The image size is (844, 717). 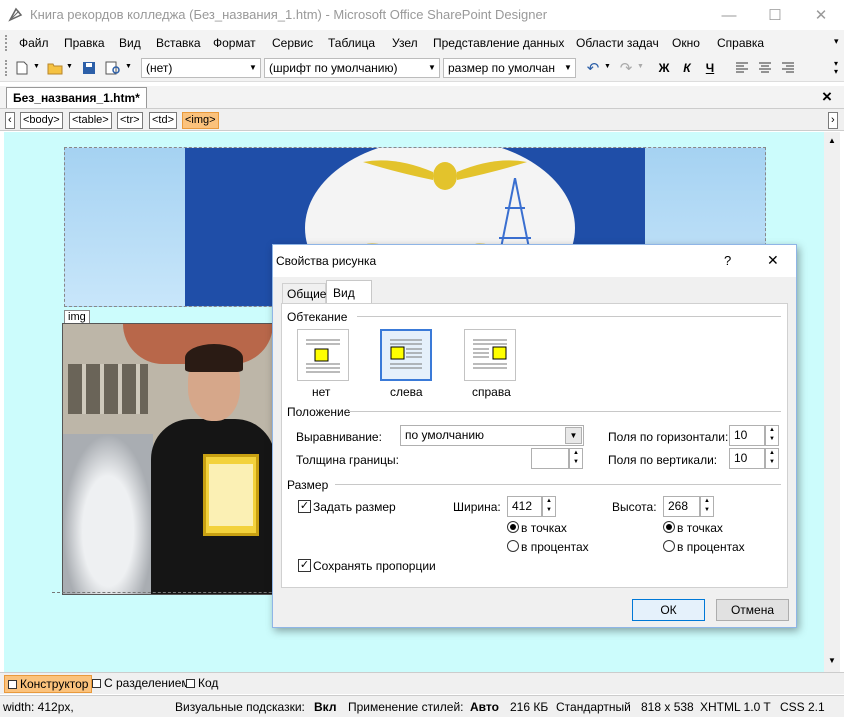 I want to click on font-size-select: размер по умолчан ▼, so click(x=509, y=68).